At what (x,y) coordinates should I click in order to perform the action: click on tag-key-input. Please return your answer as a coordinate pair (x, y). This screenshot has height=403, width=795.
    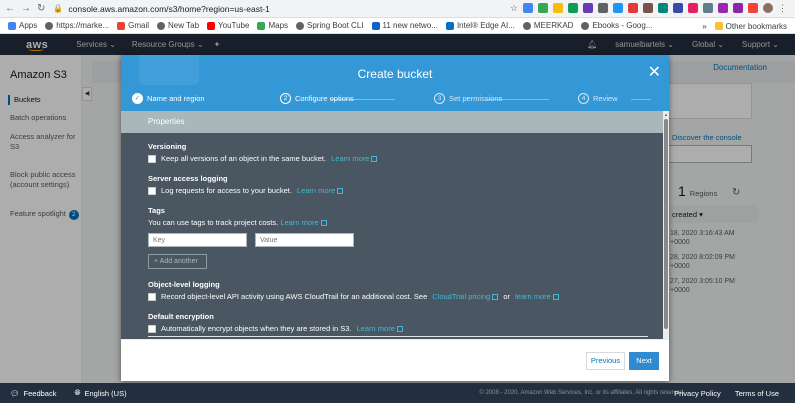
    Looking at the image, I should click on (197, 240).